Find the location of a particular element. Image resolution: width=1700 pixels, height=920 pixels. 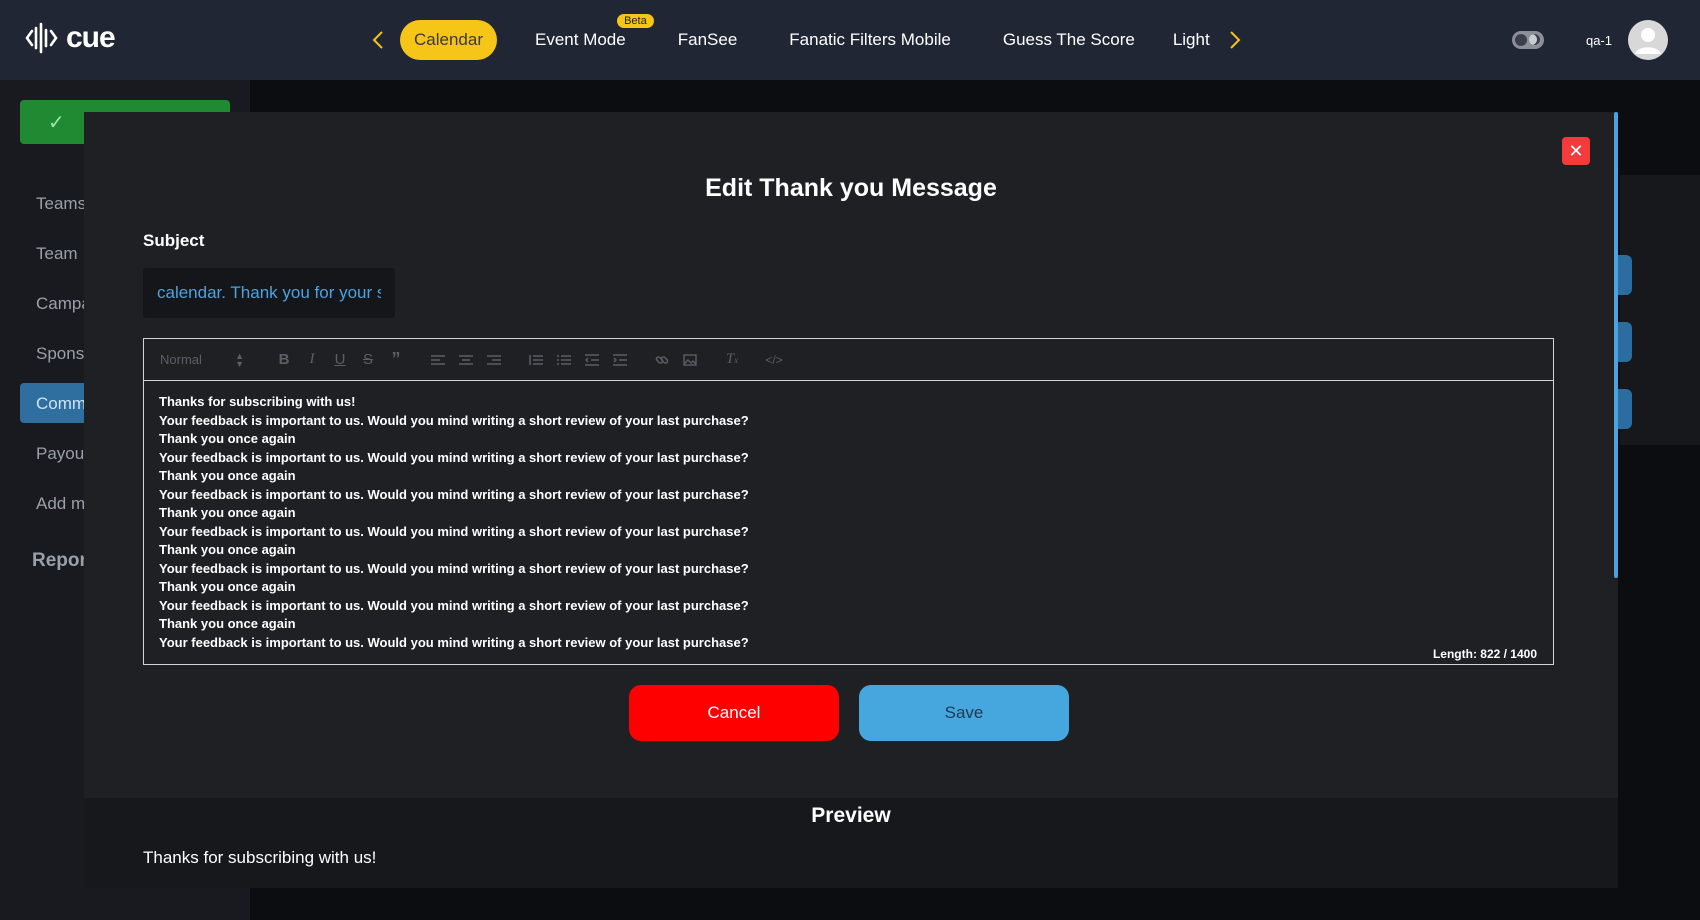

sidebar-section-reports: Repor is located at coordinates (59, 560).